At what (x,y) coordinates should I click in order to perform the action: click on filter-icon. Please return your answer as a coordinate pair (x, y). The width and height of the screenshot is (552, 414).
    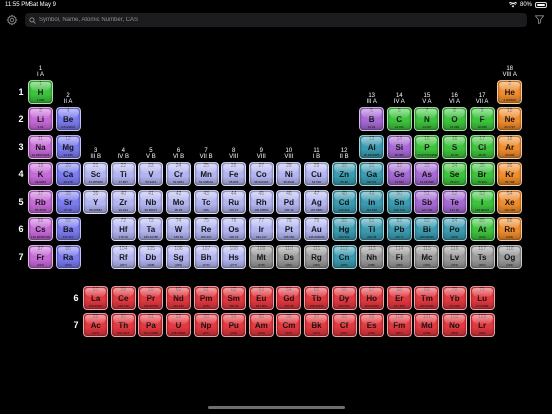
    Looking at the image, I should click on (539, 19).